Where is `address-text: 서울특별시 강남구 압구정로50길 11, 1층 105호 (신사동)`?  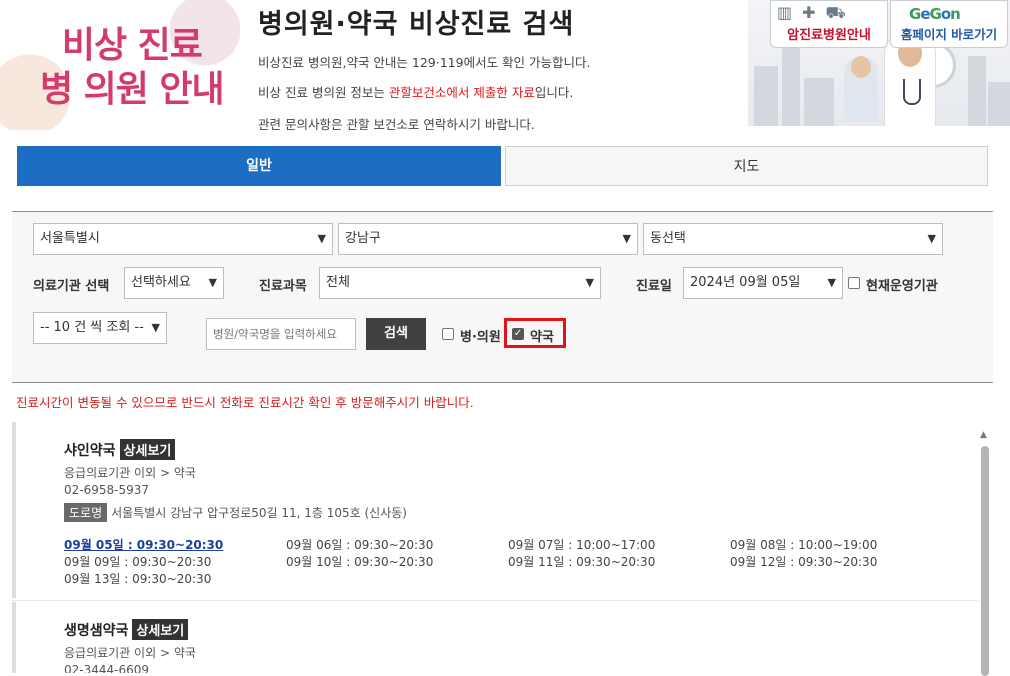 address-text: 서울특별시 강남구 압구정로50길 11, 1층 105호 (신사동) is located at coordinates (259, 513).